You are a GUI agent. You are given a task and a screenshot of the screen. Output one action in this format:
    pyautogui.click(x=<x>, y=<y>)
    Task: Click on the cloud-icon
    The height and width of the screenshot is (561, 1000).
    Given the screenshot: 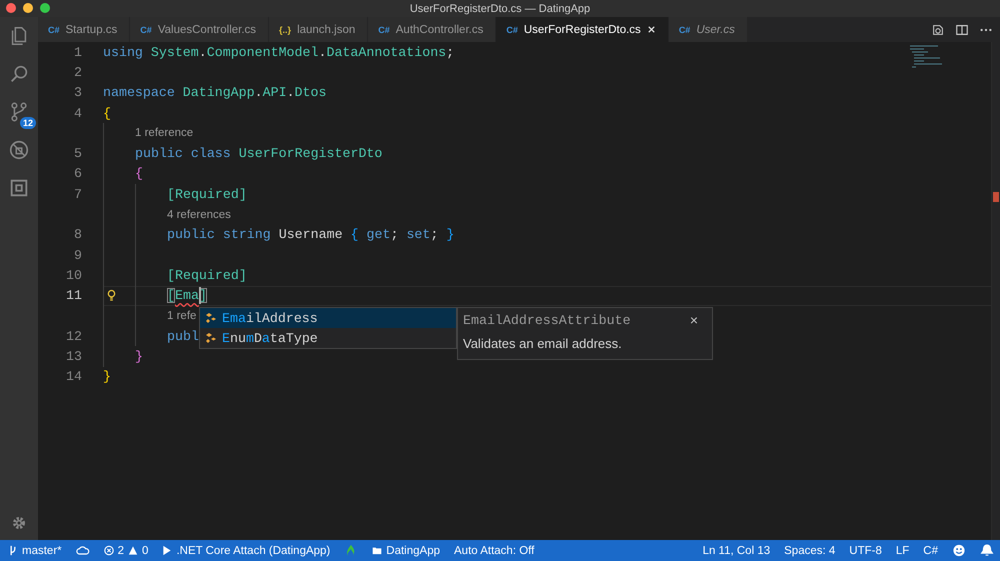 What is the action you would take?
    pyautogui.click(x=83, y=550)
    